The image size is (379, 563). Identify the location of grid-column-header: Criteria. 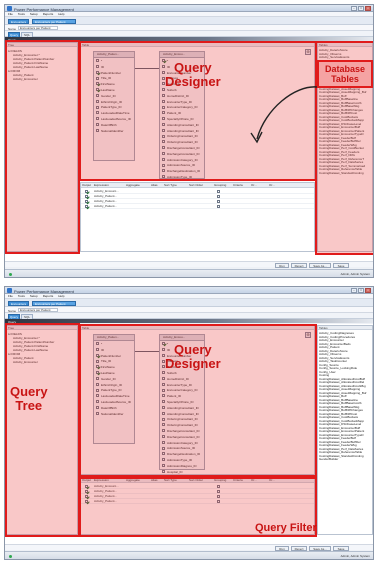
(238, 185).